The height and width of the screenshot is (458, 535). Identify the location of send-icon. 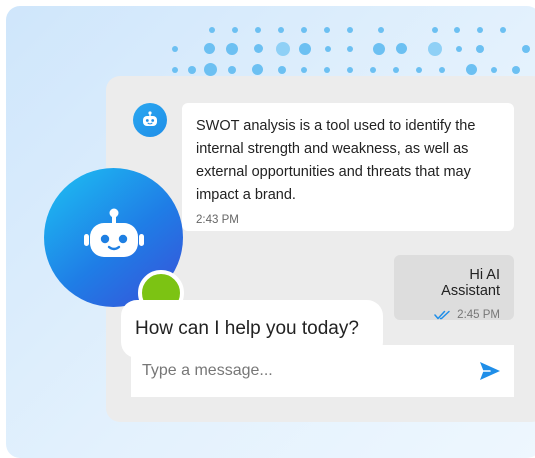
(490, 371).